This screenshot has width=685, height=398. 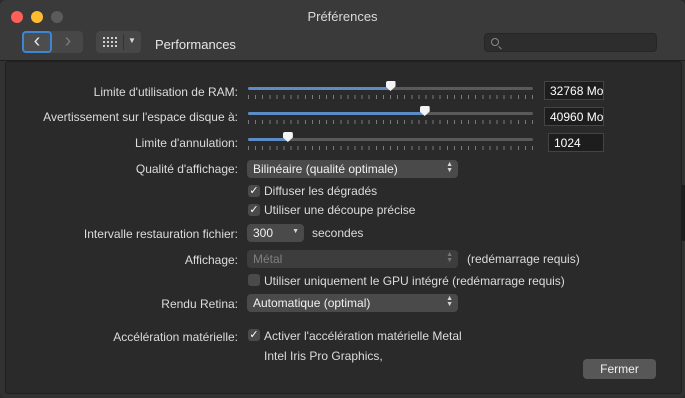 What do you see at coordinates (254, 280) in the screenshot?
I see `integrated-gpu-checkbox` at bounding box center [254, 280].